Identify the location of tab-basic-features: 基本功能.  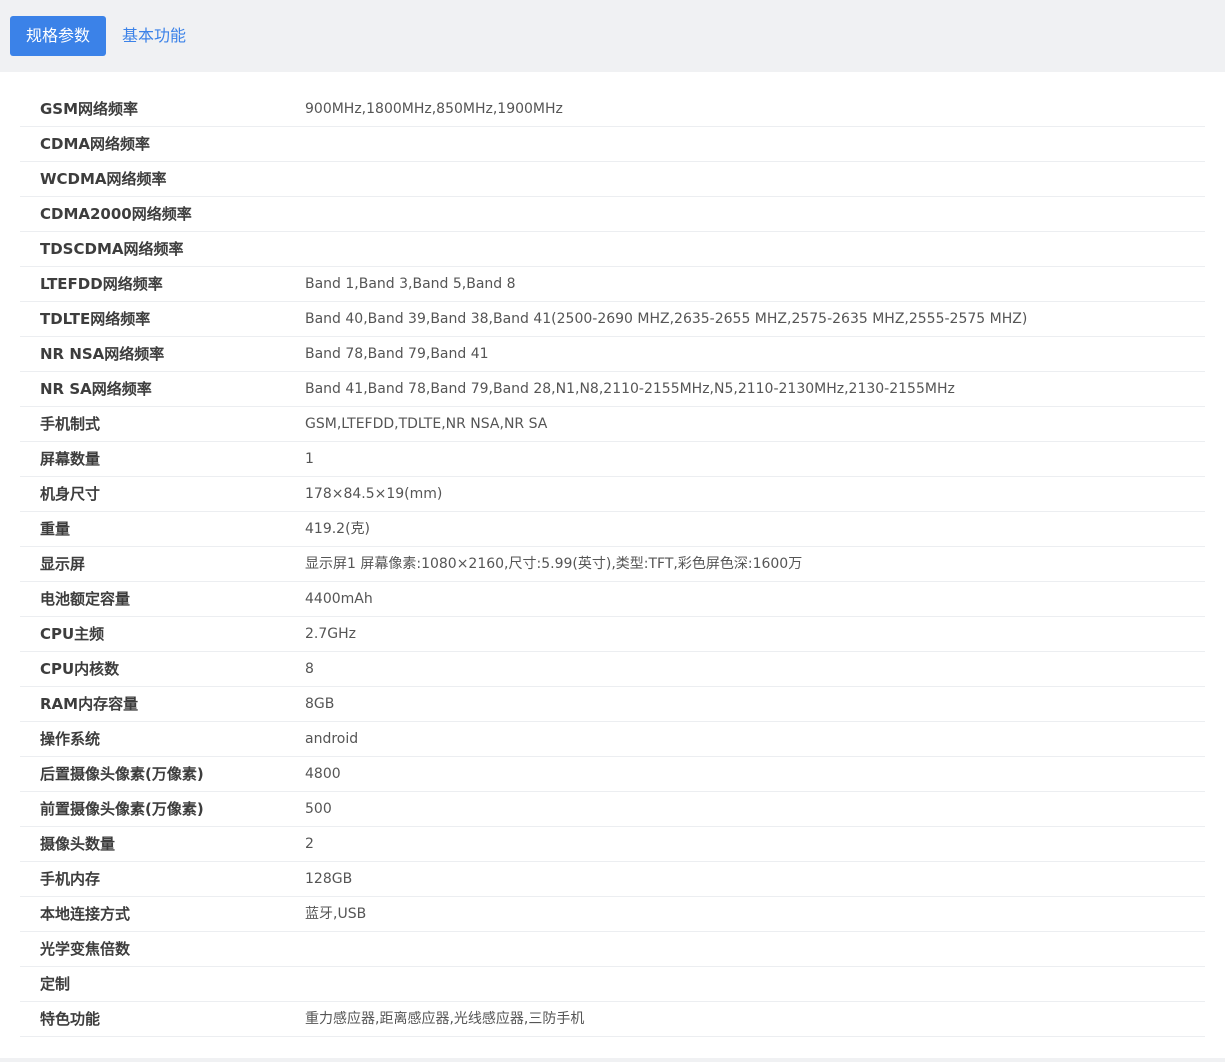
(154, 36).